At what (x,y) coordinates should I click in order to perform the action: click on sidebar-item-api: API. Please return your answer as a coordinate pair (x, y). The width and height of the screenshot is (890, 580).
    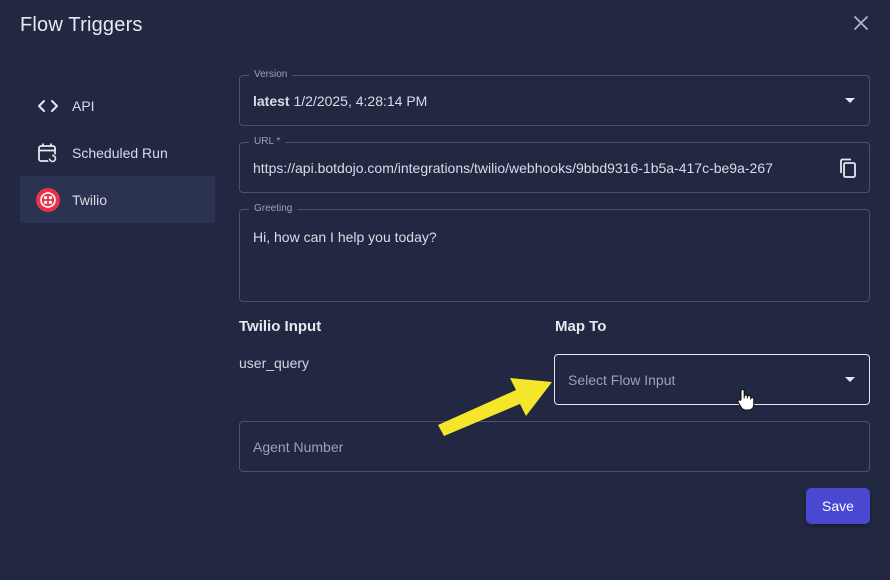
    Looking at the image, I should click on (117, 105).